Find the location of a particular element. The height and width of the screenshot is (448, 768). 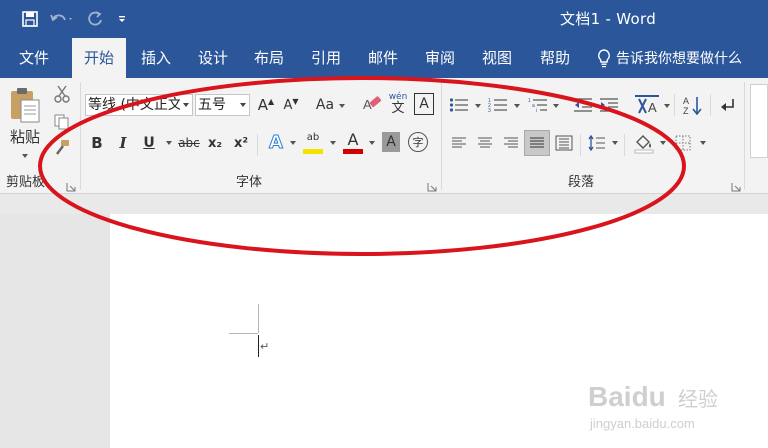

font-size-combo: 五号 is located at coordinates (222, 105).